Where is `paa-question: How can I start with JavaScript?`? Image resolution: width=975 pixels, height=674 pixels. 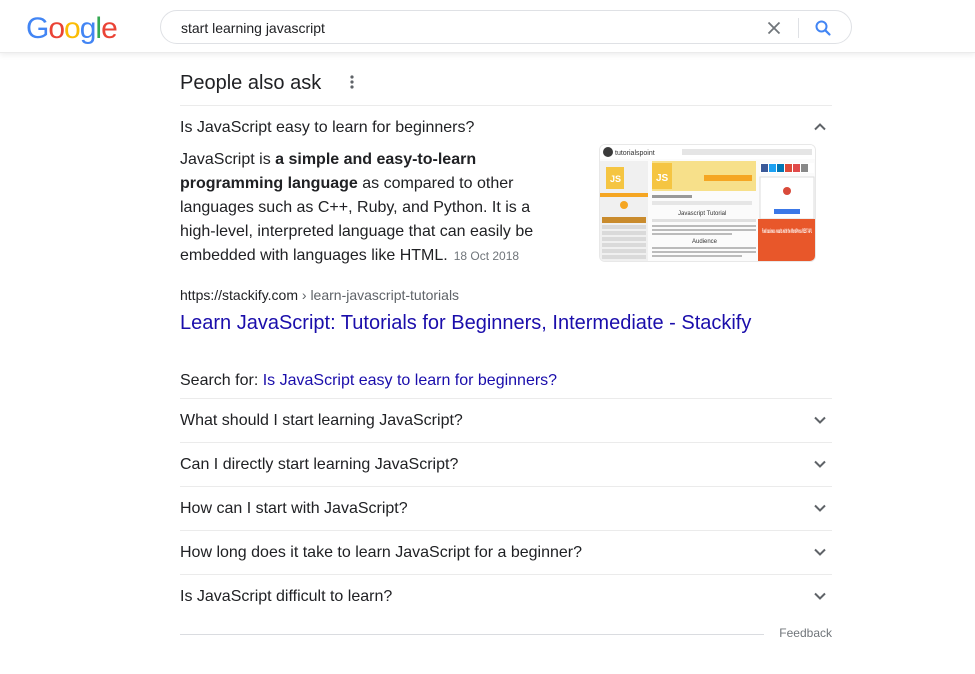 paa-question: How can I start with JavaScript? is located at coordinates (506, 508).